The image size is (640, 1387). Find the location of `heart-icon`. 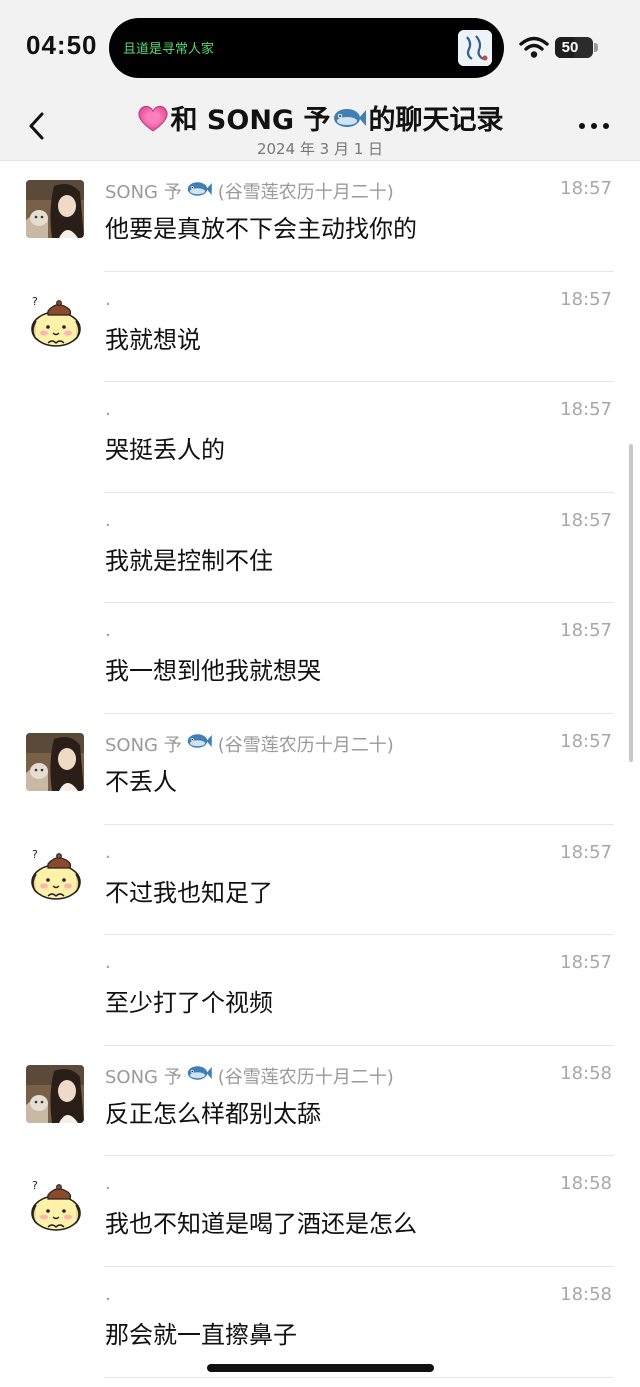

heart-icon is located at coordinates (152, 118).